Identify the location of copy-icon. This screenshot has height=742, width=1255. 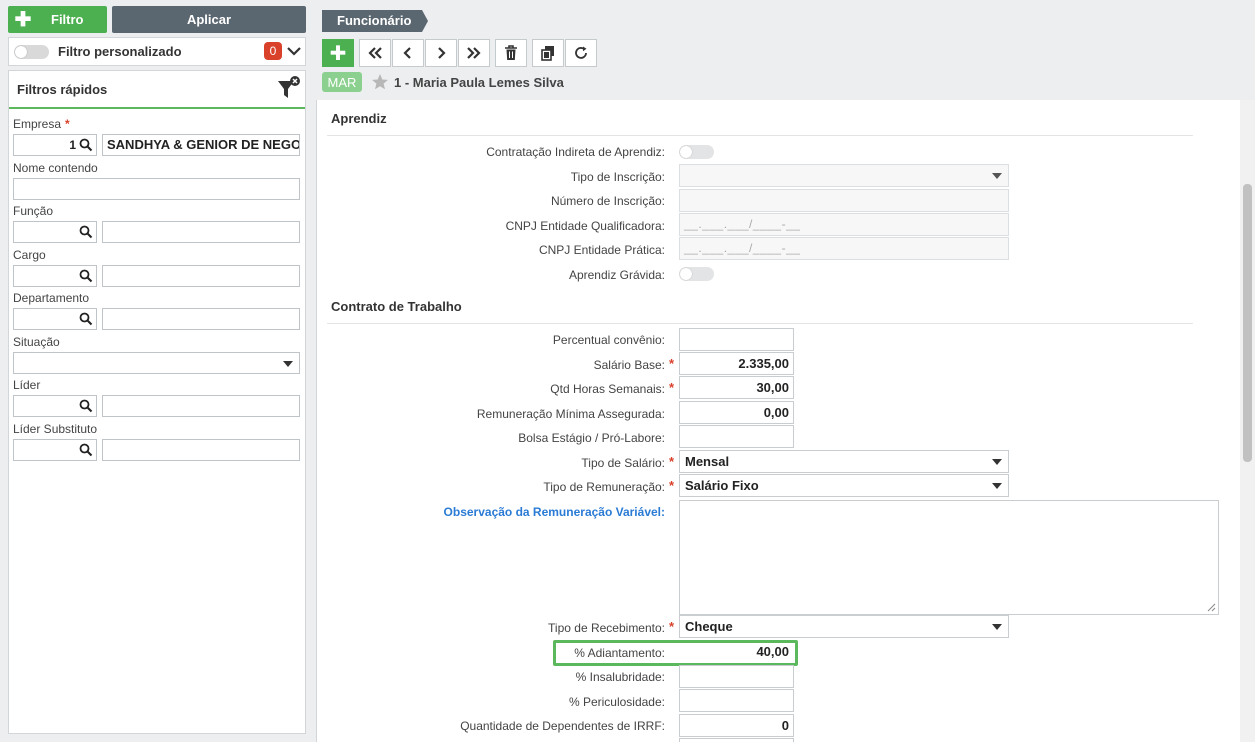
(547, 53).